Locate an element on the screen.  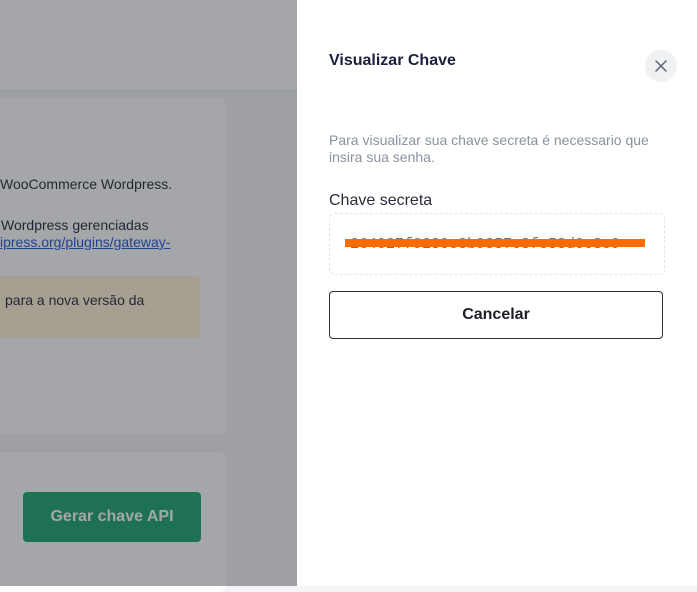
redaction-mark is located at coordinates (495, 243).